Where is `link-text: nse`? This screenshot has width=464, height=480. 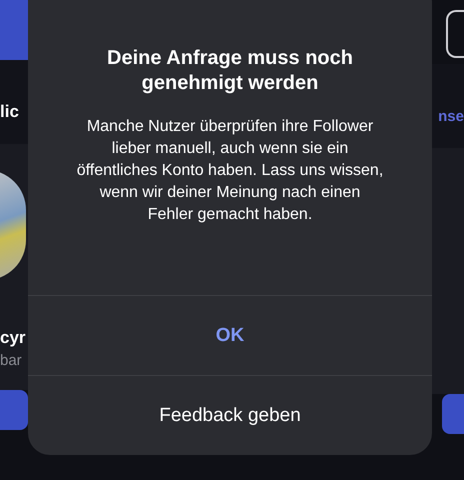
link-text: nse is located at coordinates (451, 116).